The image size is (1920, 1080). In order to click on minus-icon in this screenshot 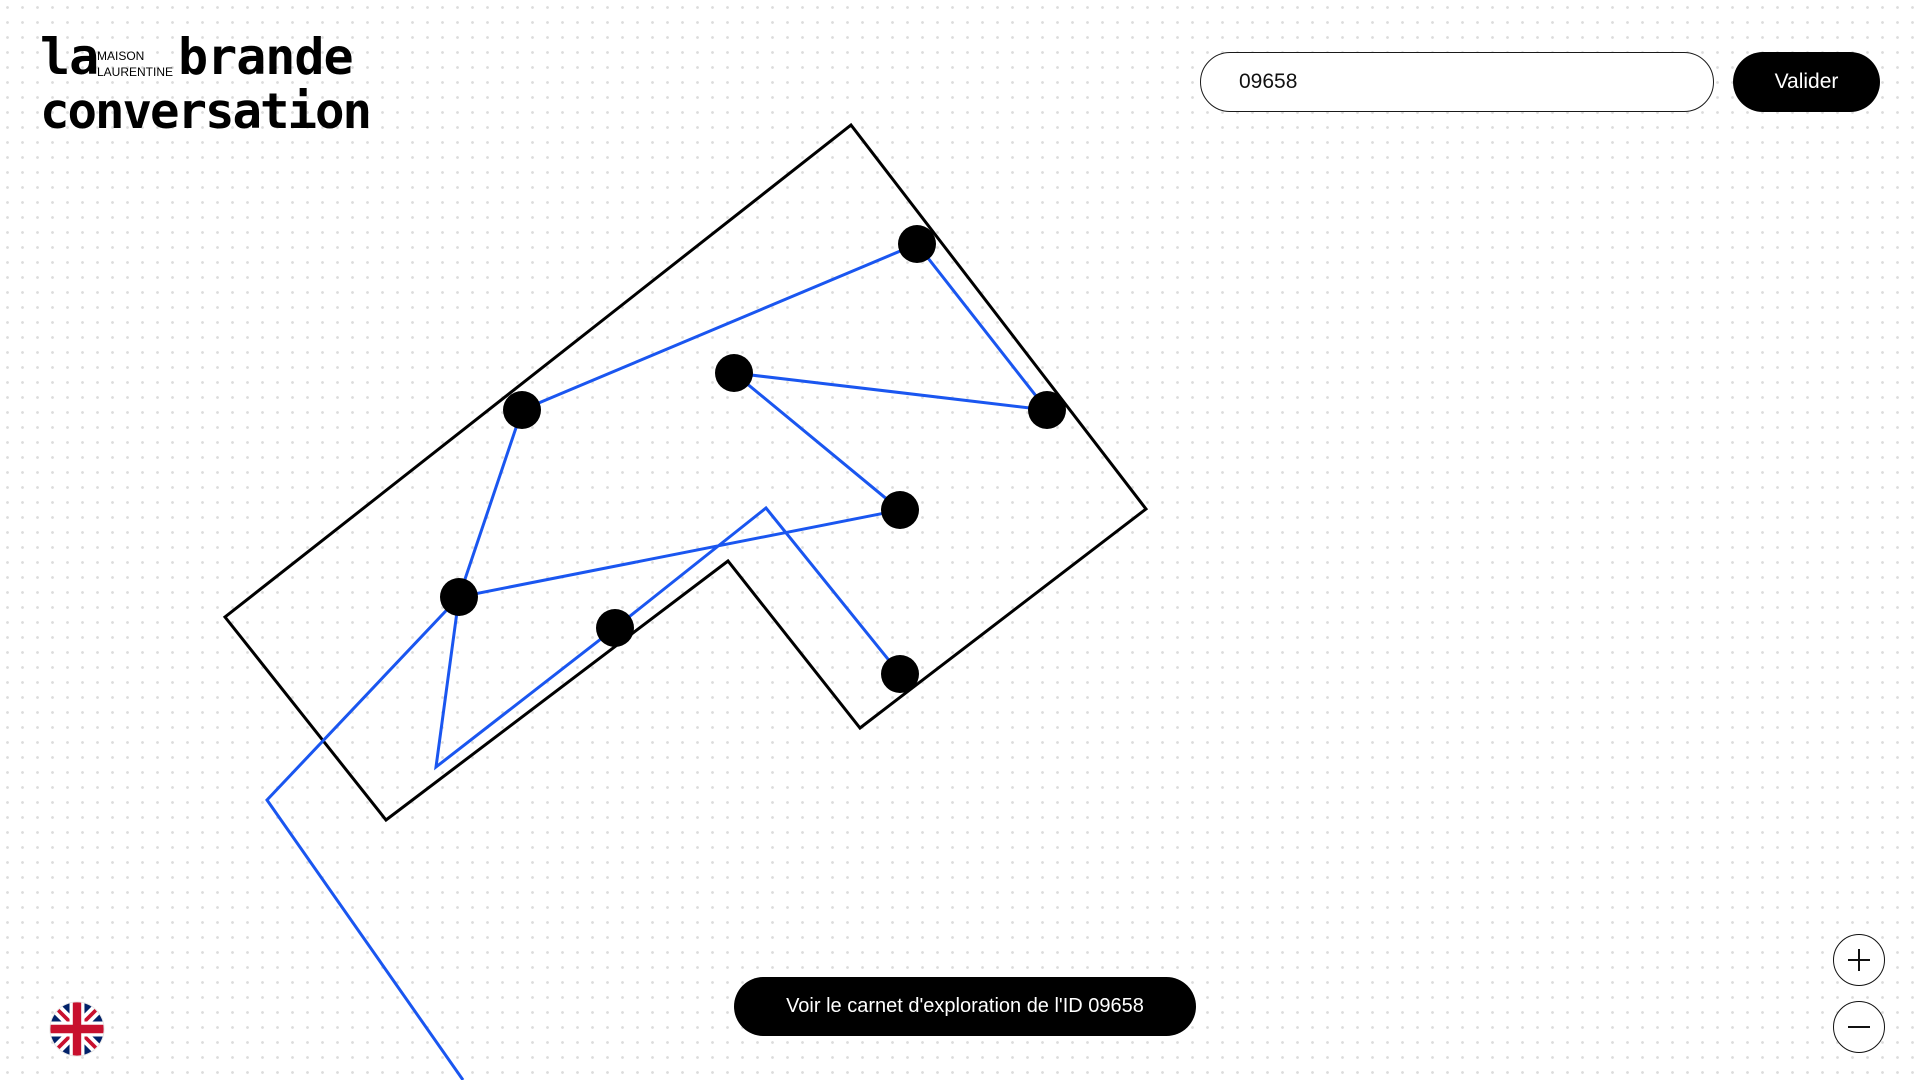, I will do `click(1859, 1027)`.